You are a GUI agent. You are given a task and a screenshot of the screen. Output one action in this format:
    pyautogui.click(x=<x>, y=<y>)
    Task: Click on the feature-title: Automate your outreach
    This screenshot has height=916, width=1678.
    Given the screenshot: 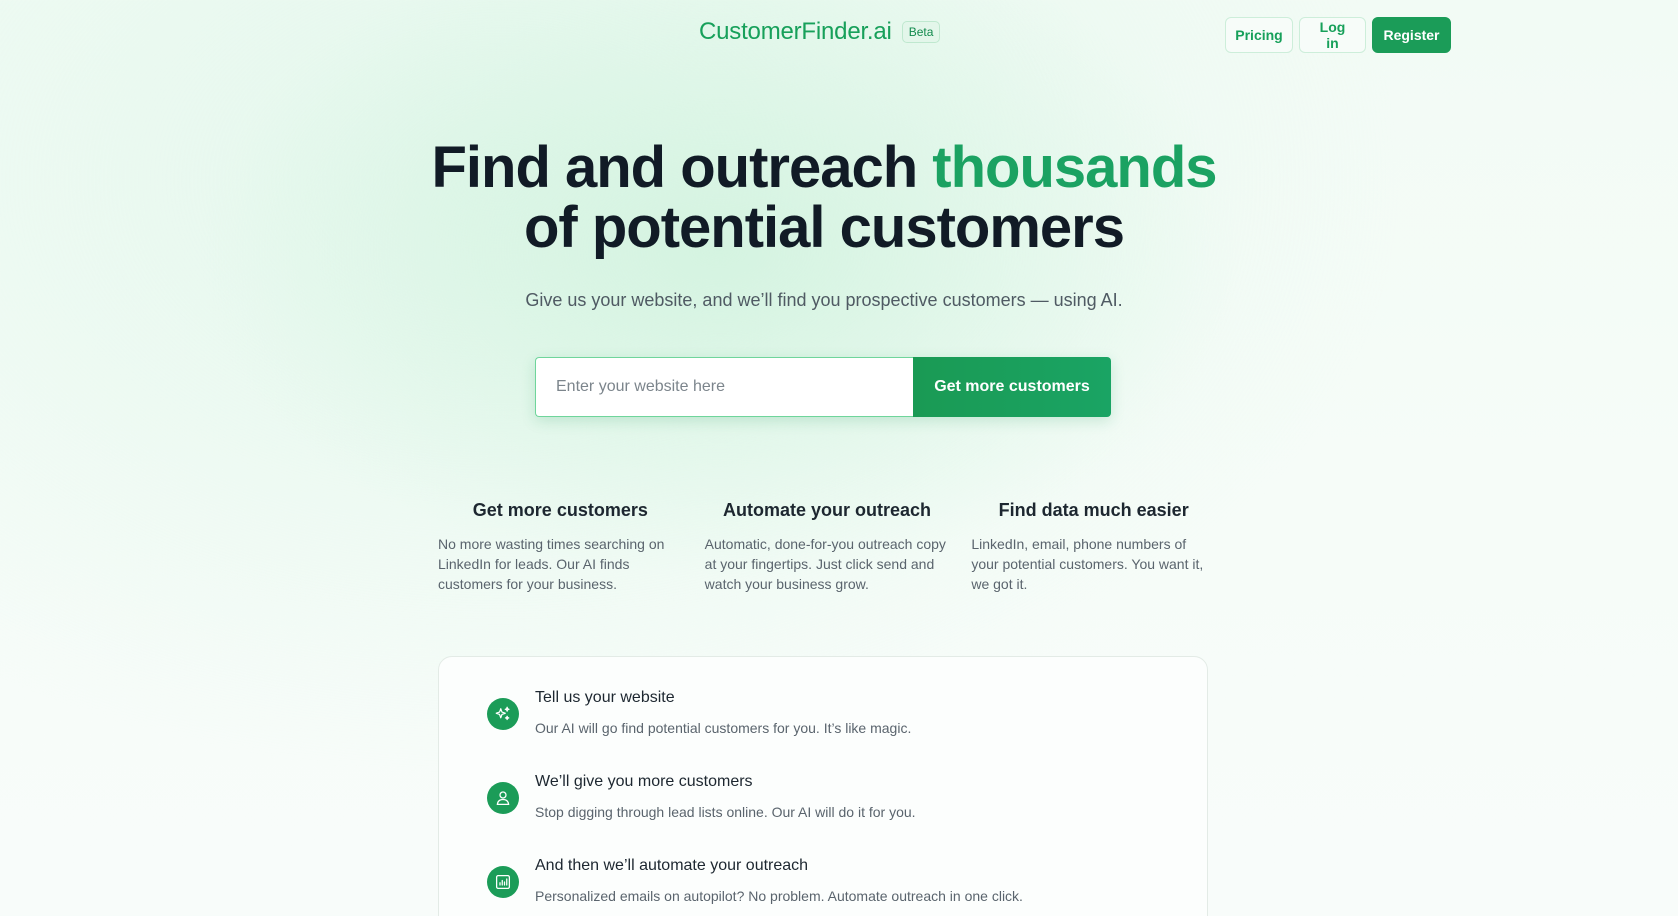 What is the action you would take?
    pyautogui.click(x=827, y=510)
    